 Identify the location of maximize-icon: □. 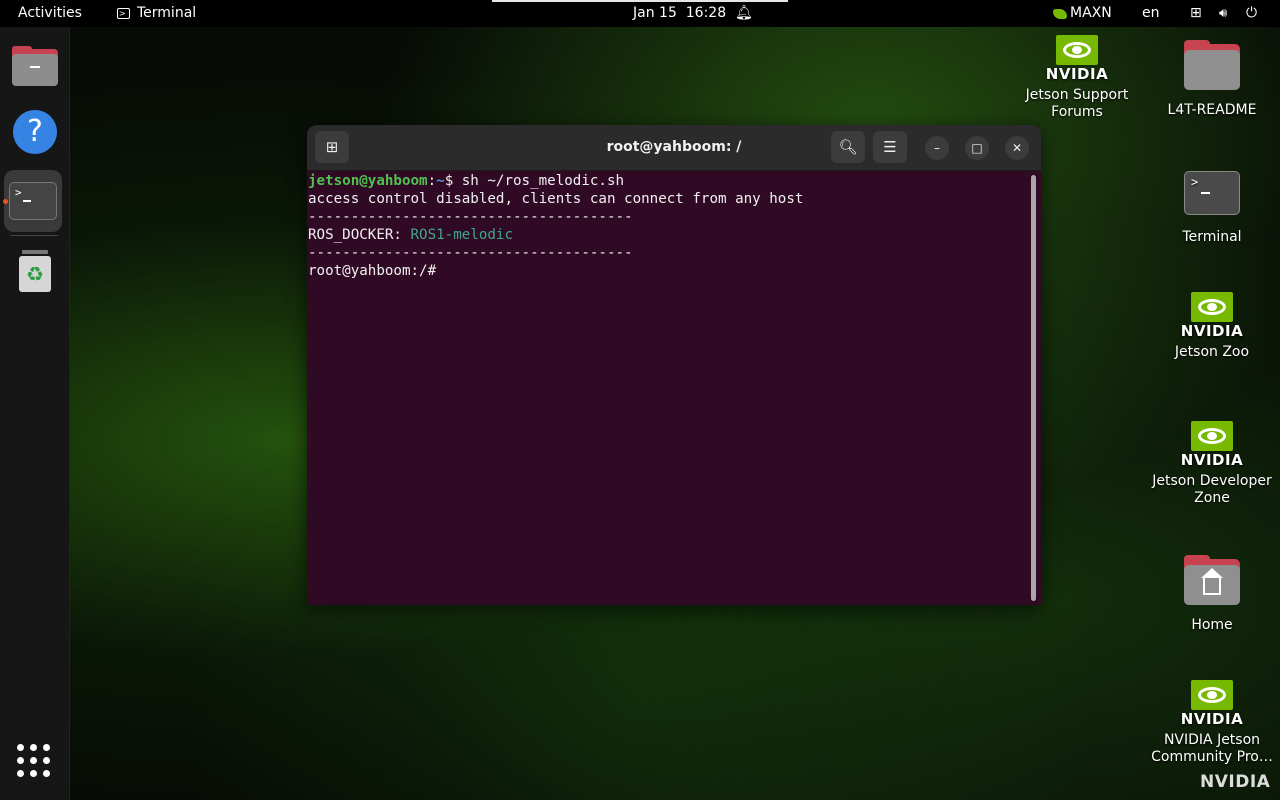
(977, 148).